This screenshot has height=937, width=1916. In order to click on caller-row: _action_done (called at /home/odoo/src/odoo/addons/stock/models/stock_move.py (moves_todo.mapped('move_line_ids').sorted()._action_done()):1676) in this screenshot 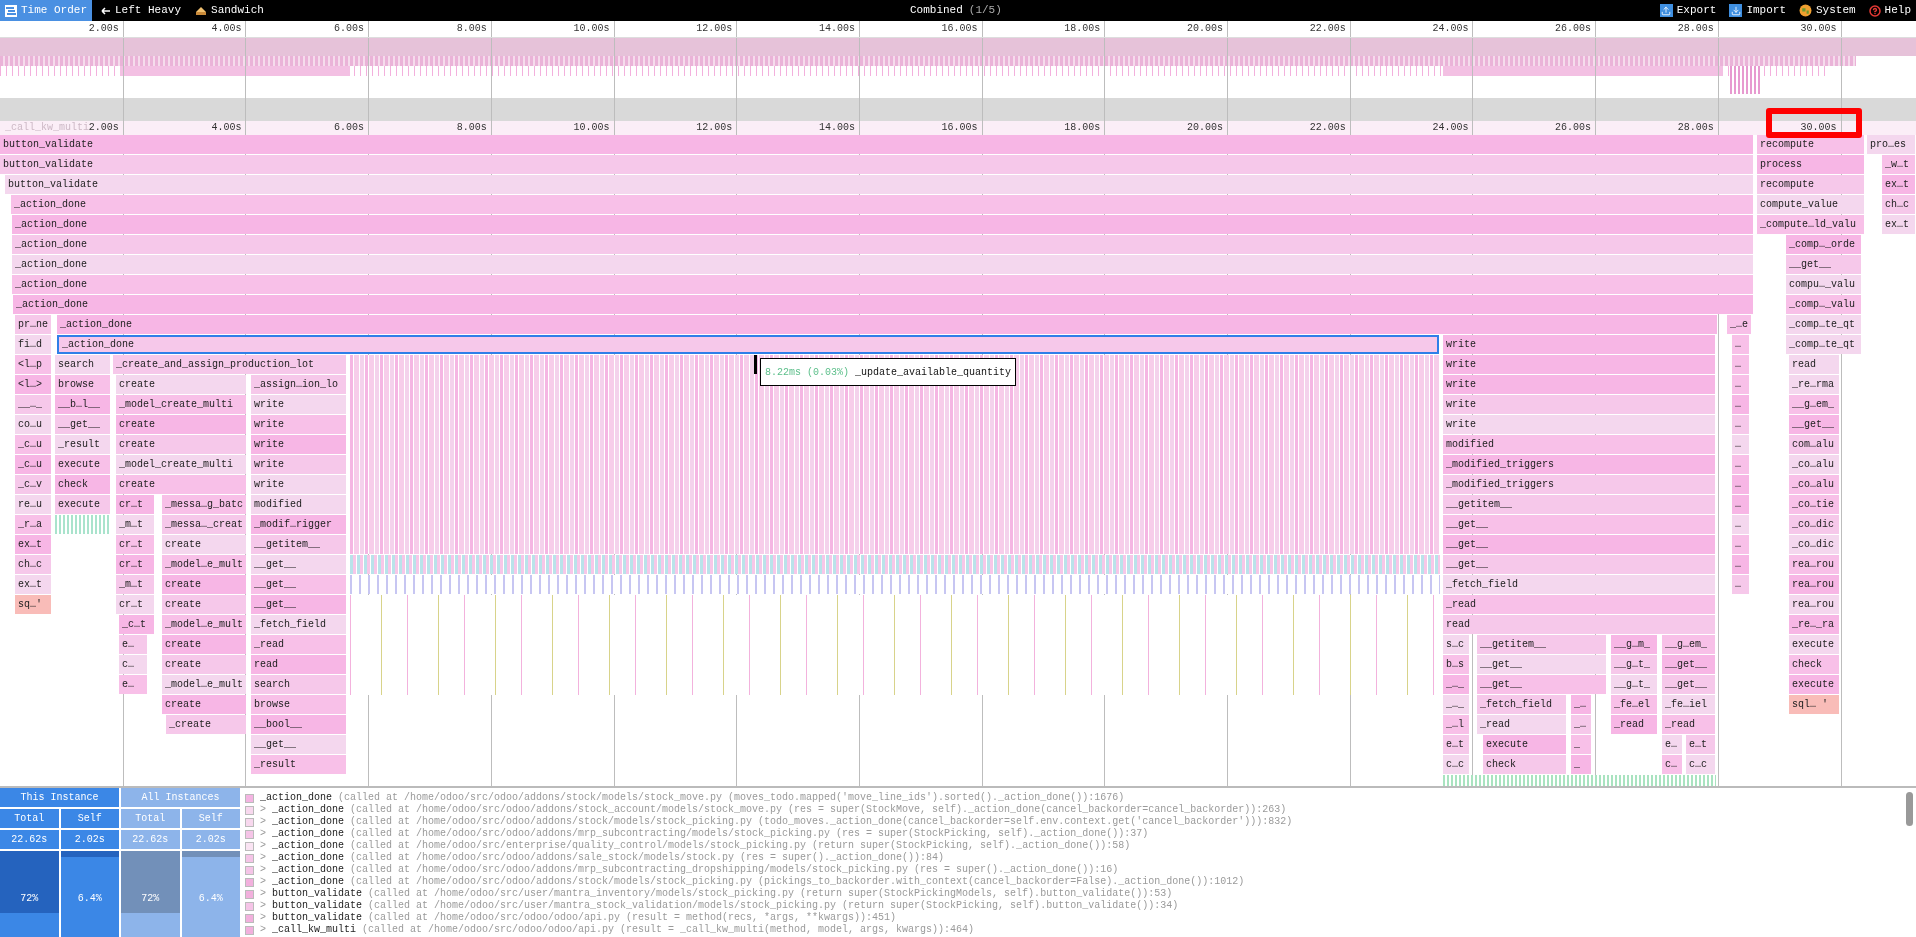, I will do `click(1080, 798)`.